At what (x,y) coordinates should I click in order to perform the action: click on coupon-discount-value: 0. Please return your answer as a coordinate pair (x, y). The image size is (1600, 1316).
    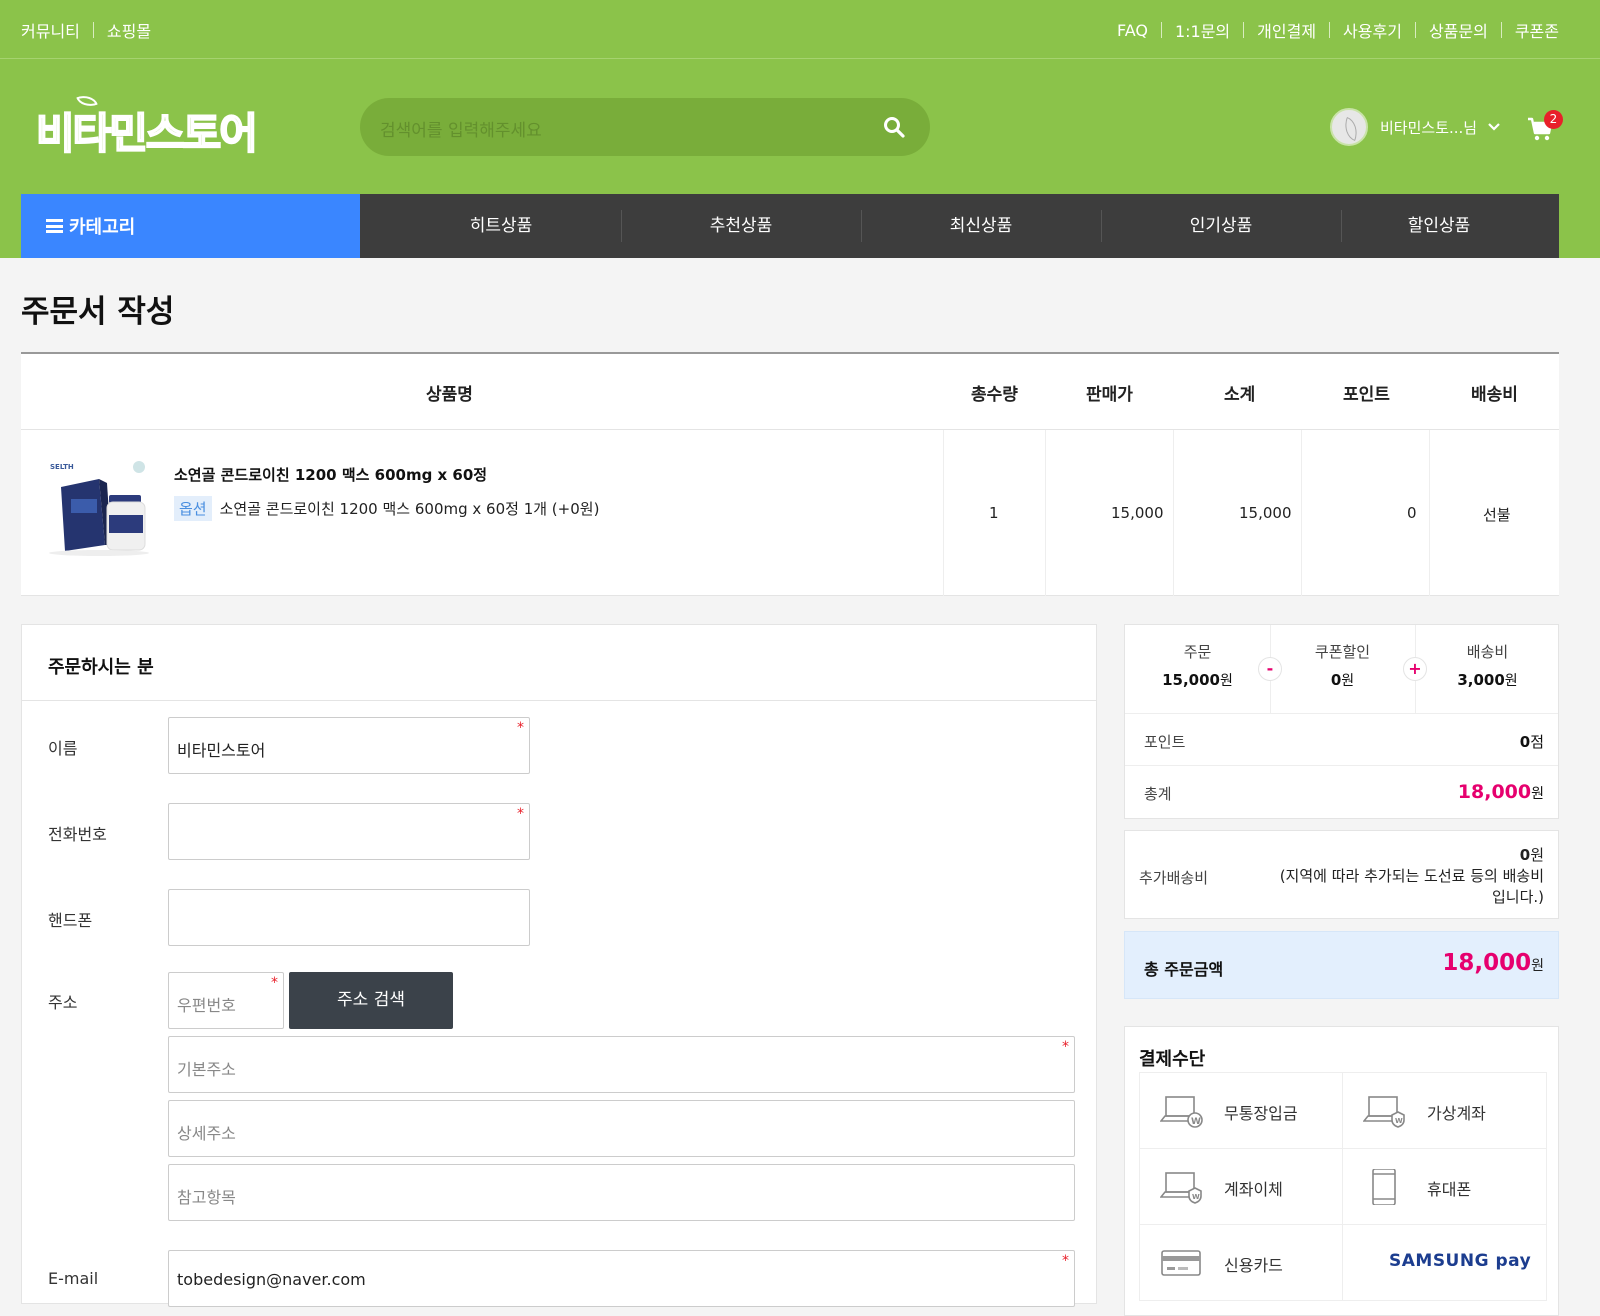
    Looking at the image, I should click on (1336, 680).